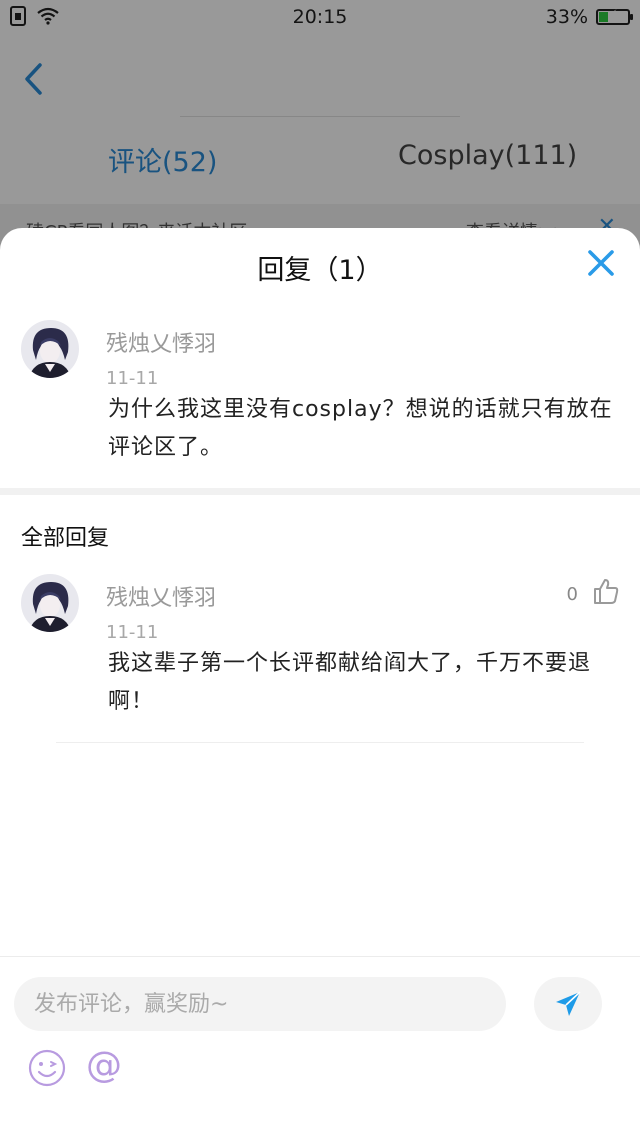  What do you see at coordinates (132, 632) in the screenshot?
I see `reply-date: 11-11` at bounding box center [132, 632].